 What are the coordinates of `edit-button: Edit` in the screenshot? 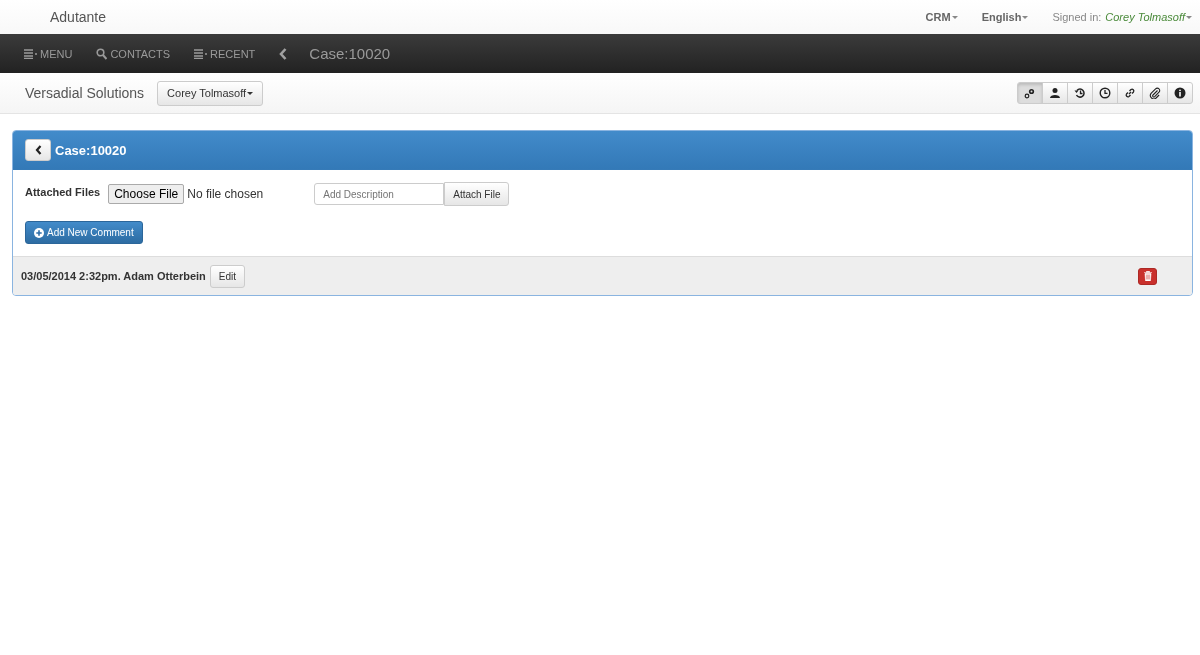 It's located at (227, 276).